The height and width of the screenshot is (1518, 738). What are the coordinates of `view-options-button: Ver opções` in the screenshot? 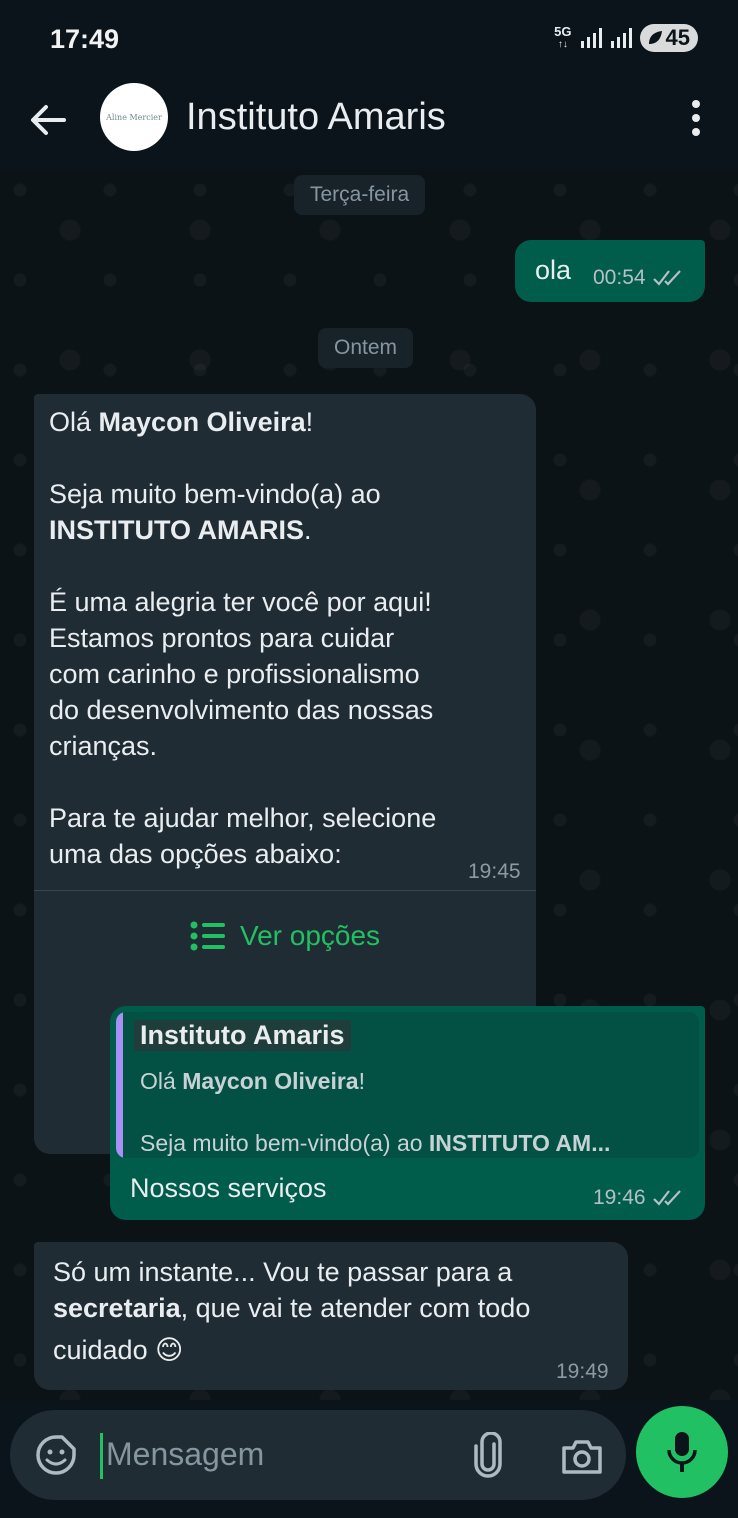 It's located at (285, 936).